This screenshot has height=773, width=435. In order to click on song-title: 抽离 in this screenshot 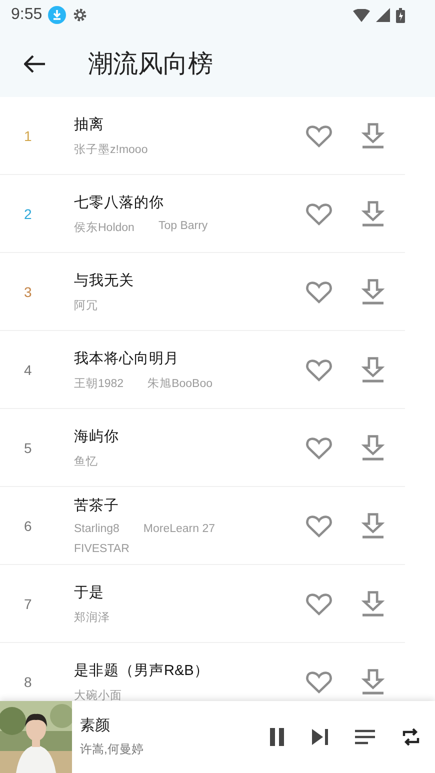, I will do `click(177, 124)`.